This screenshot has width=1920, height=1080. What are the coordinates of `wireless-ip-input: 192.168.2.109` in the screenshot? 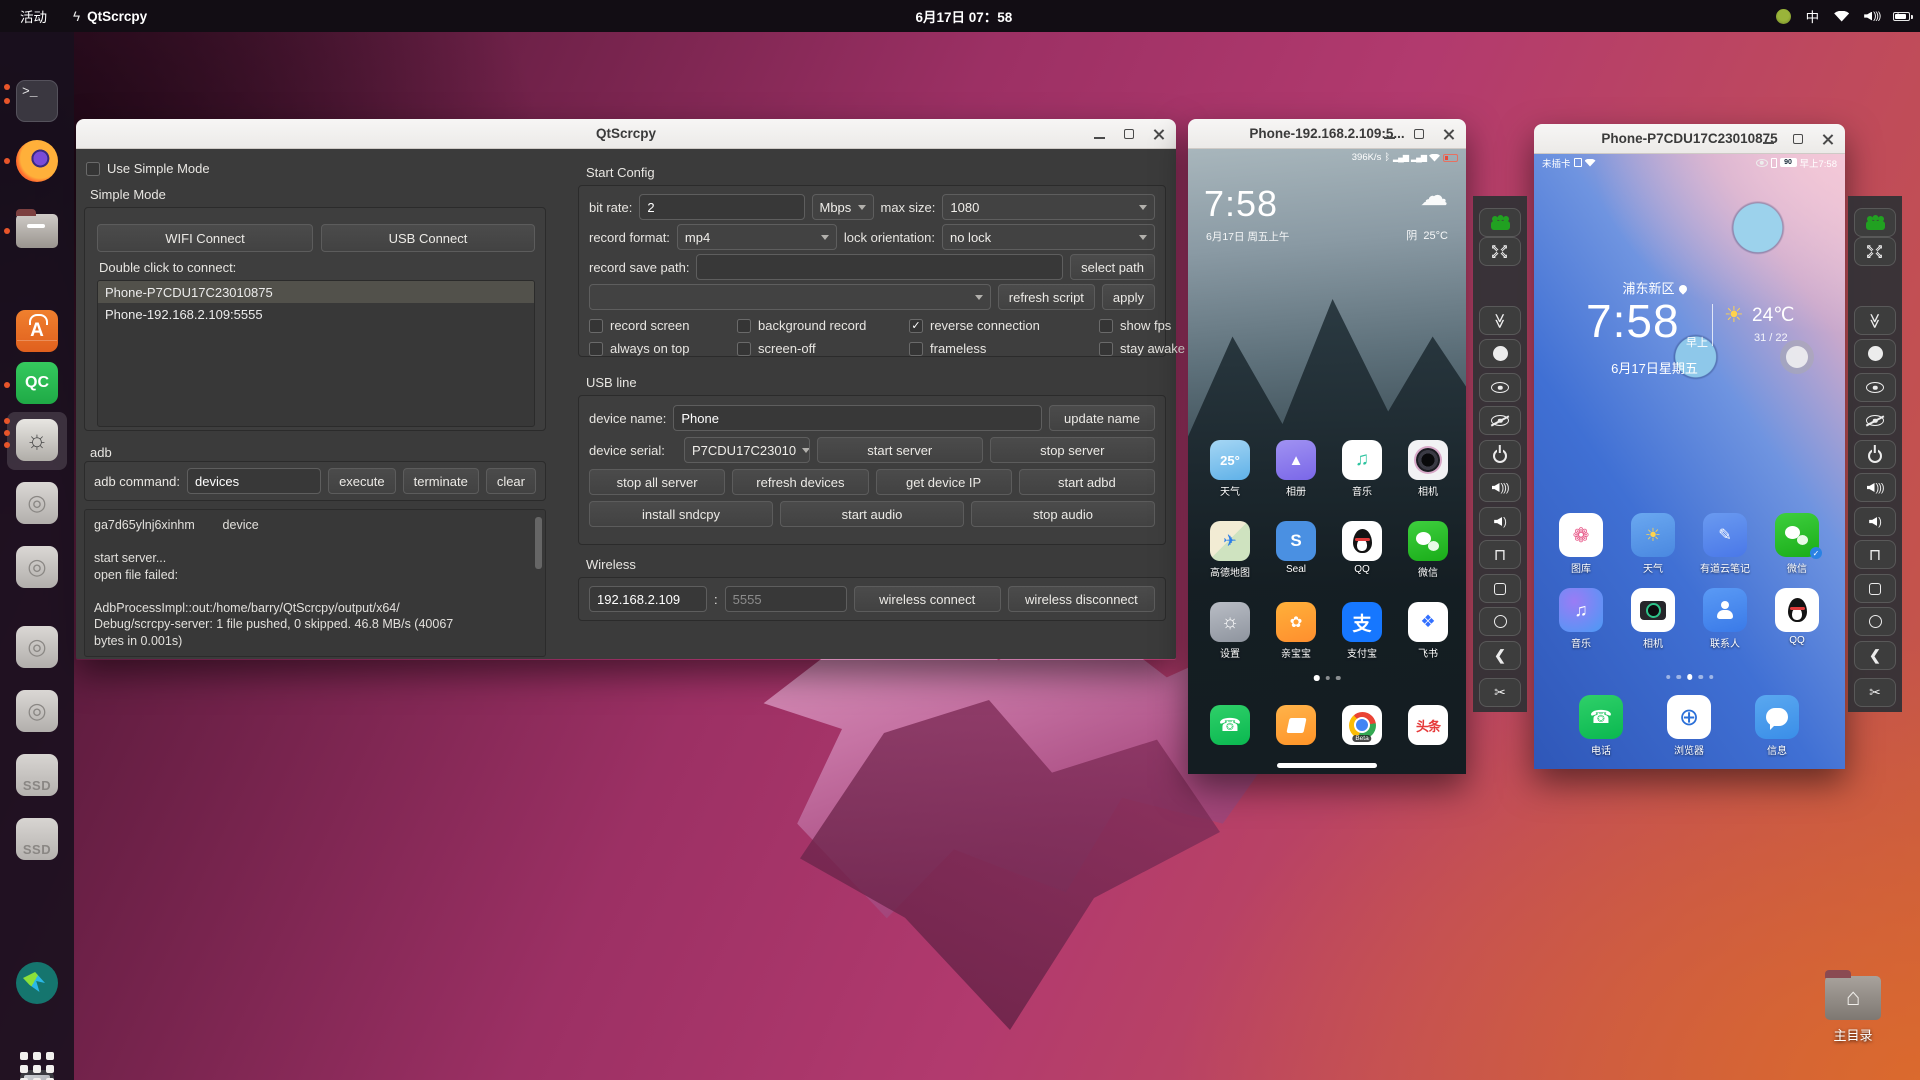 It's located at (648, 599).